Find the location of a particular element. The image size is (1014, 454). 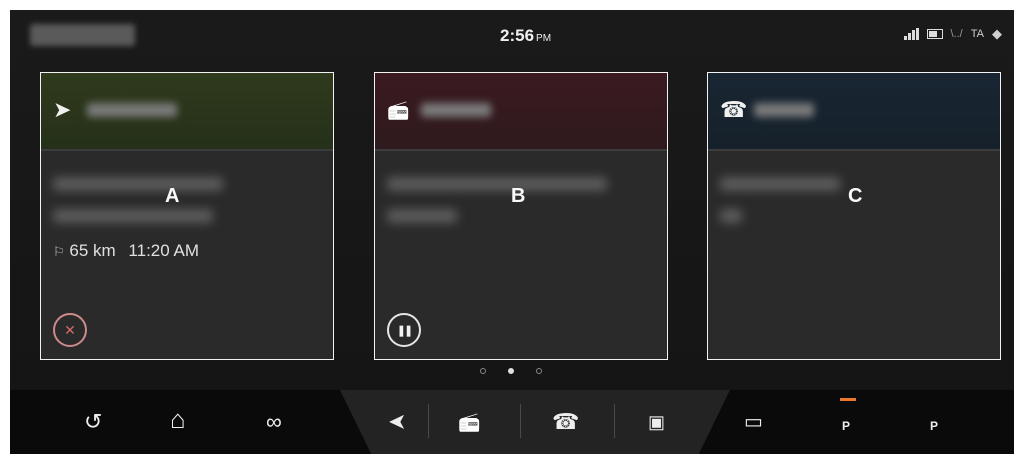

park-assist-button: P is located at coordinates (934, 426).